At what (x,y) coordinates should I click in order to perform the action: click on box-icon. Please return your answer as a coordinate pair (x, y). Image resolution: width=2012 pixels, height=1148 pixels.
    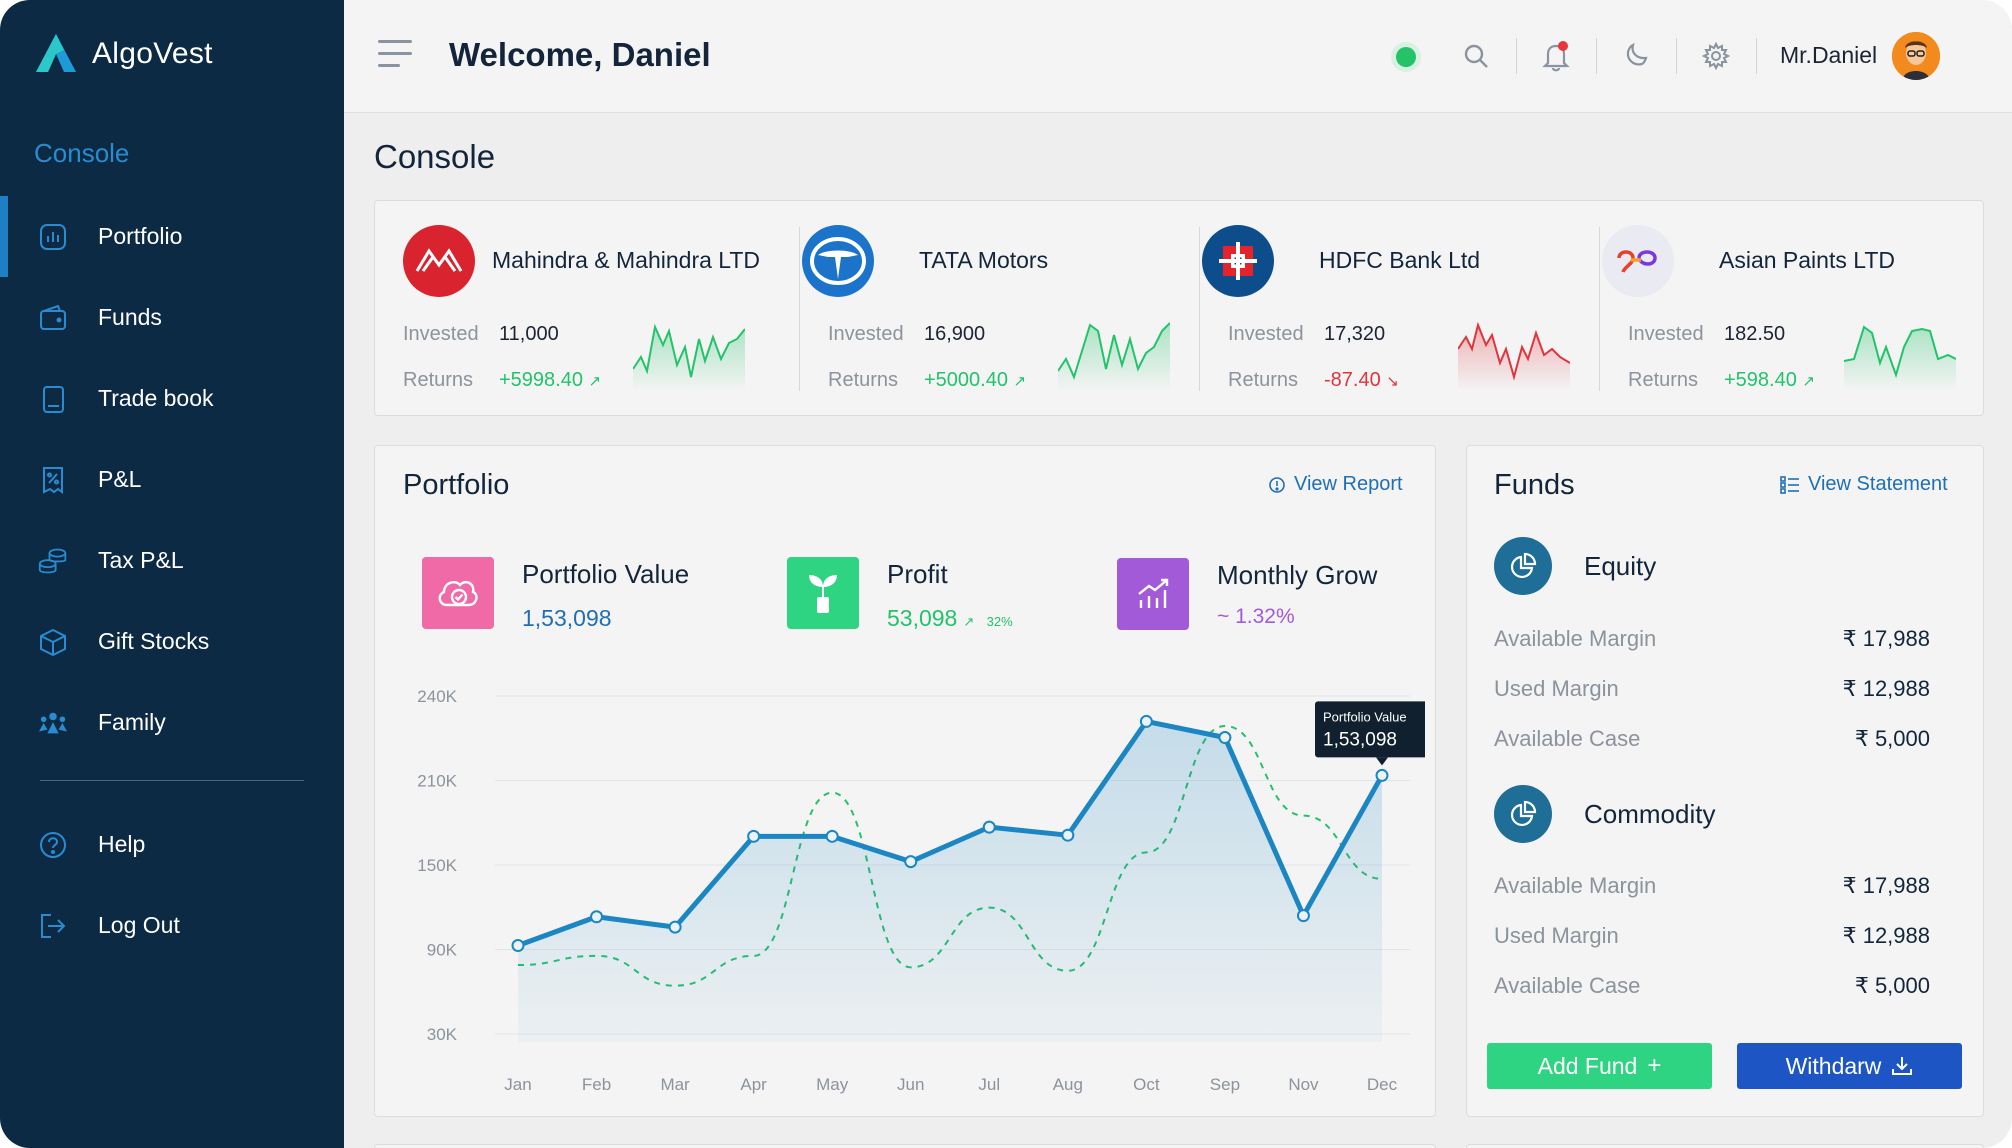
    Looking at the image, I should click on (53, 642).